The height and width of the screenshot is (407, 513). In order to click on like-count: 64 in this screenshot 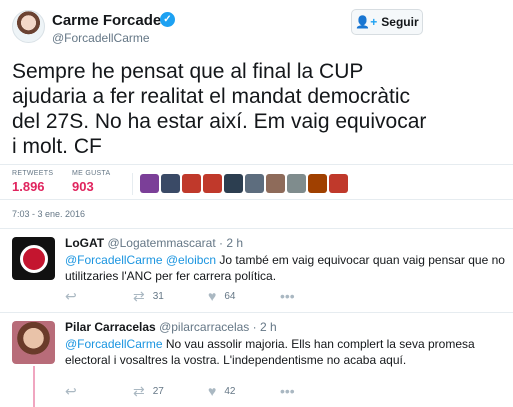, I will do `click(230, 296)`.